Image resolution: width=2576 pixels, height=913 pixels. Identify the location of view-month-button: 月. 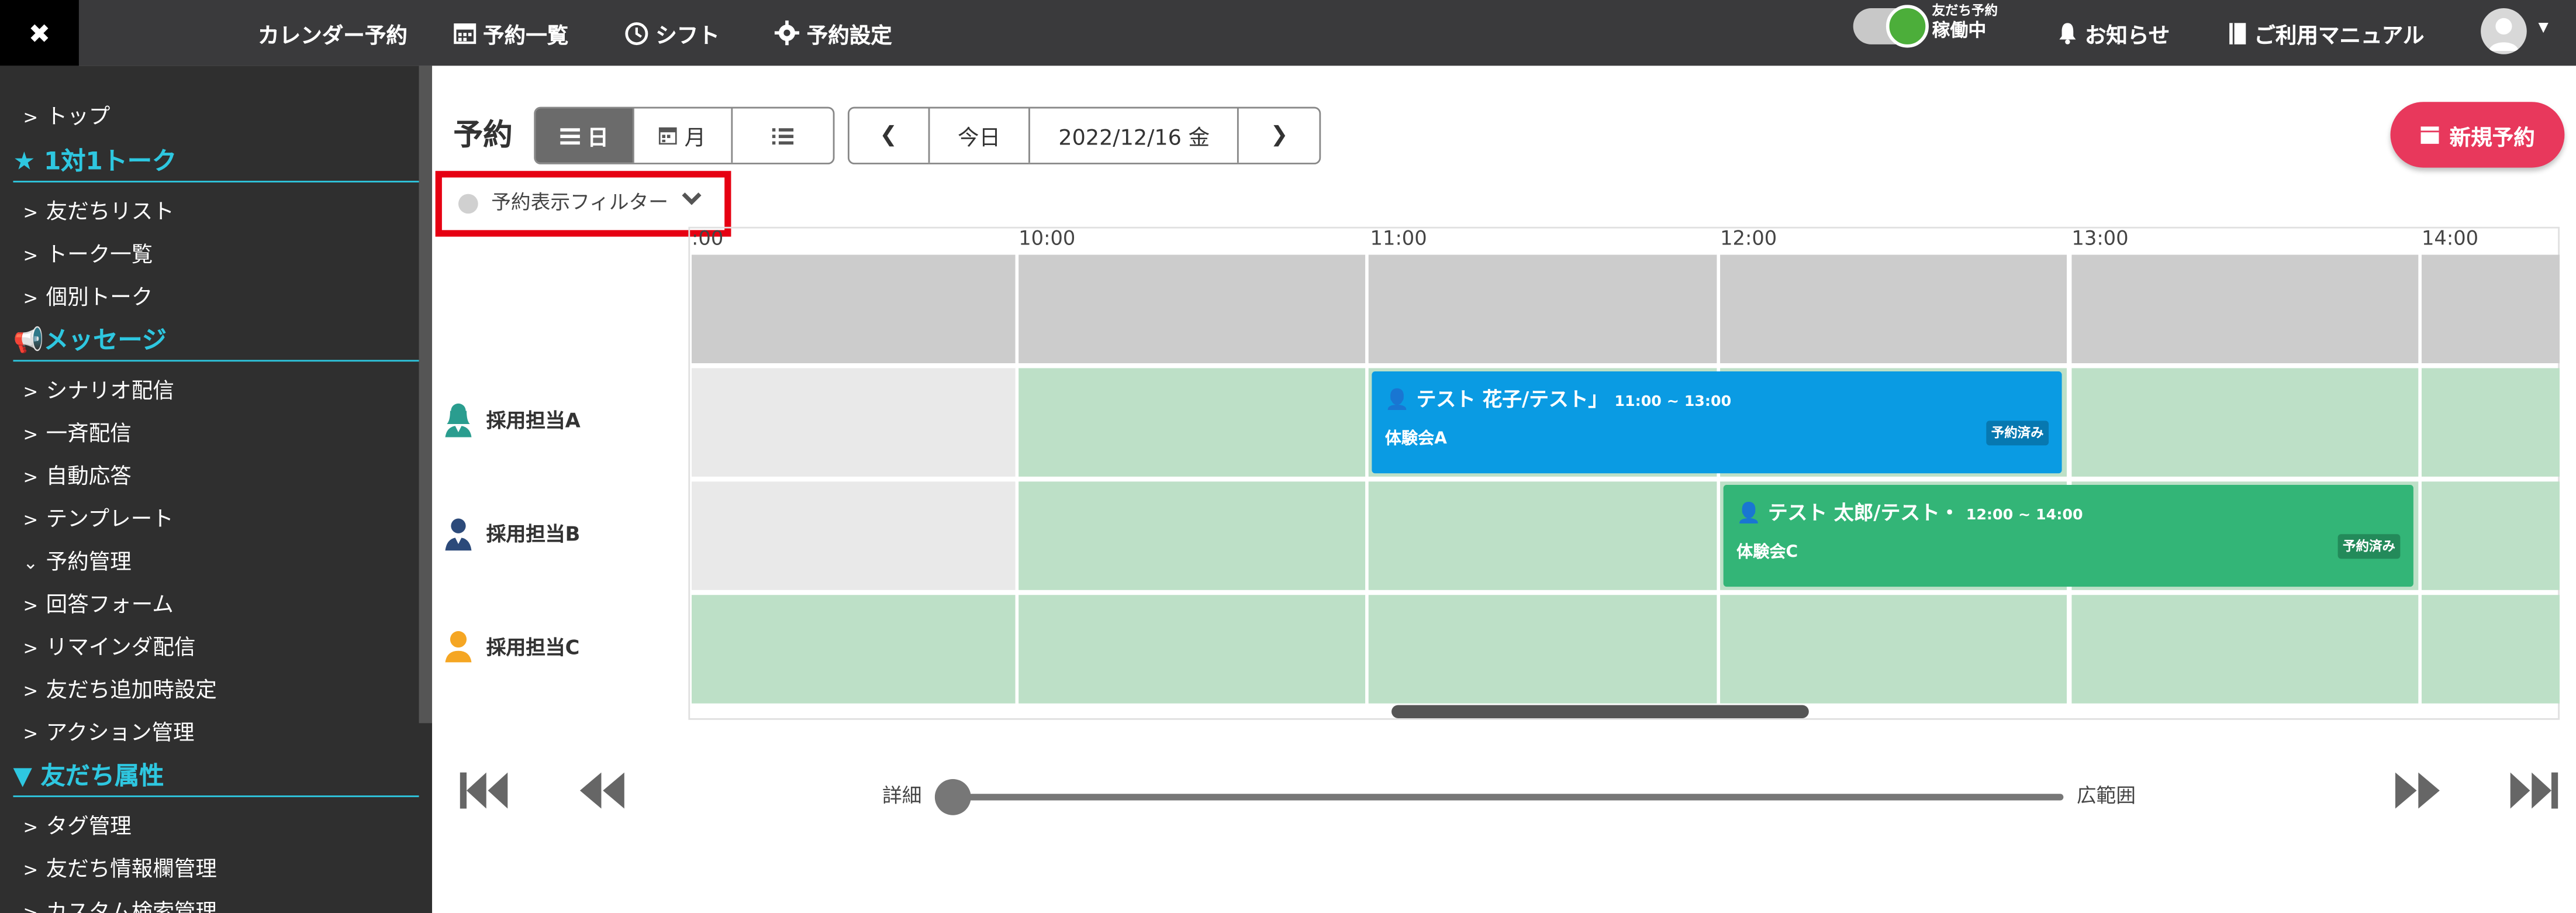
(684, 135).